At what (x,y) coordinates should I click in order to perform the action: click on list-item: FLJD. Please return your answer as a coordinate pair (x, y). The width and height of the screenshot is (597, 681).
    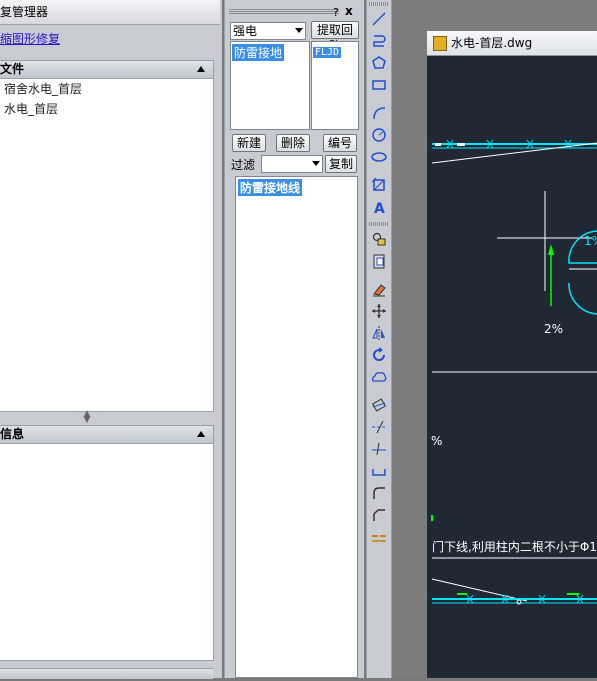
    Looking at the image, I should click on (335, 51).